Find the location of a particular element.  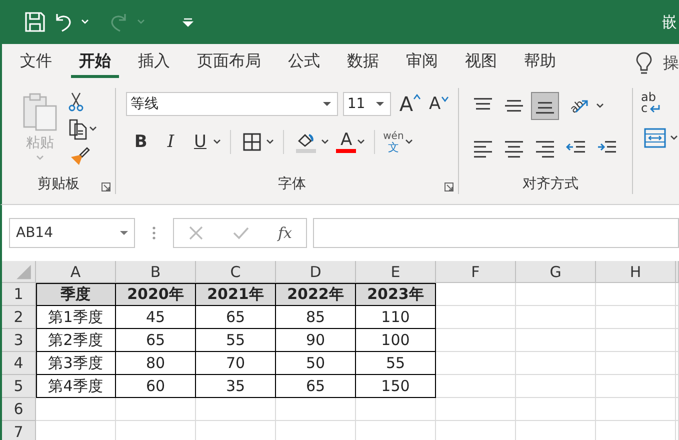

return-arrow-icon is located at coordinates (654, 109).